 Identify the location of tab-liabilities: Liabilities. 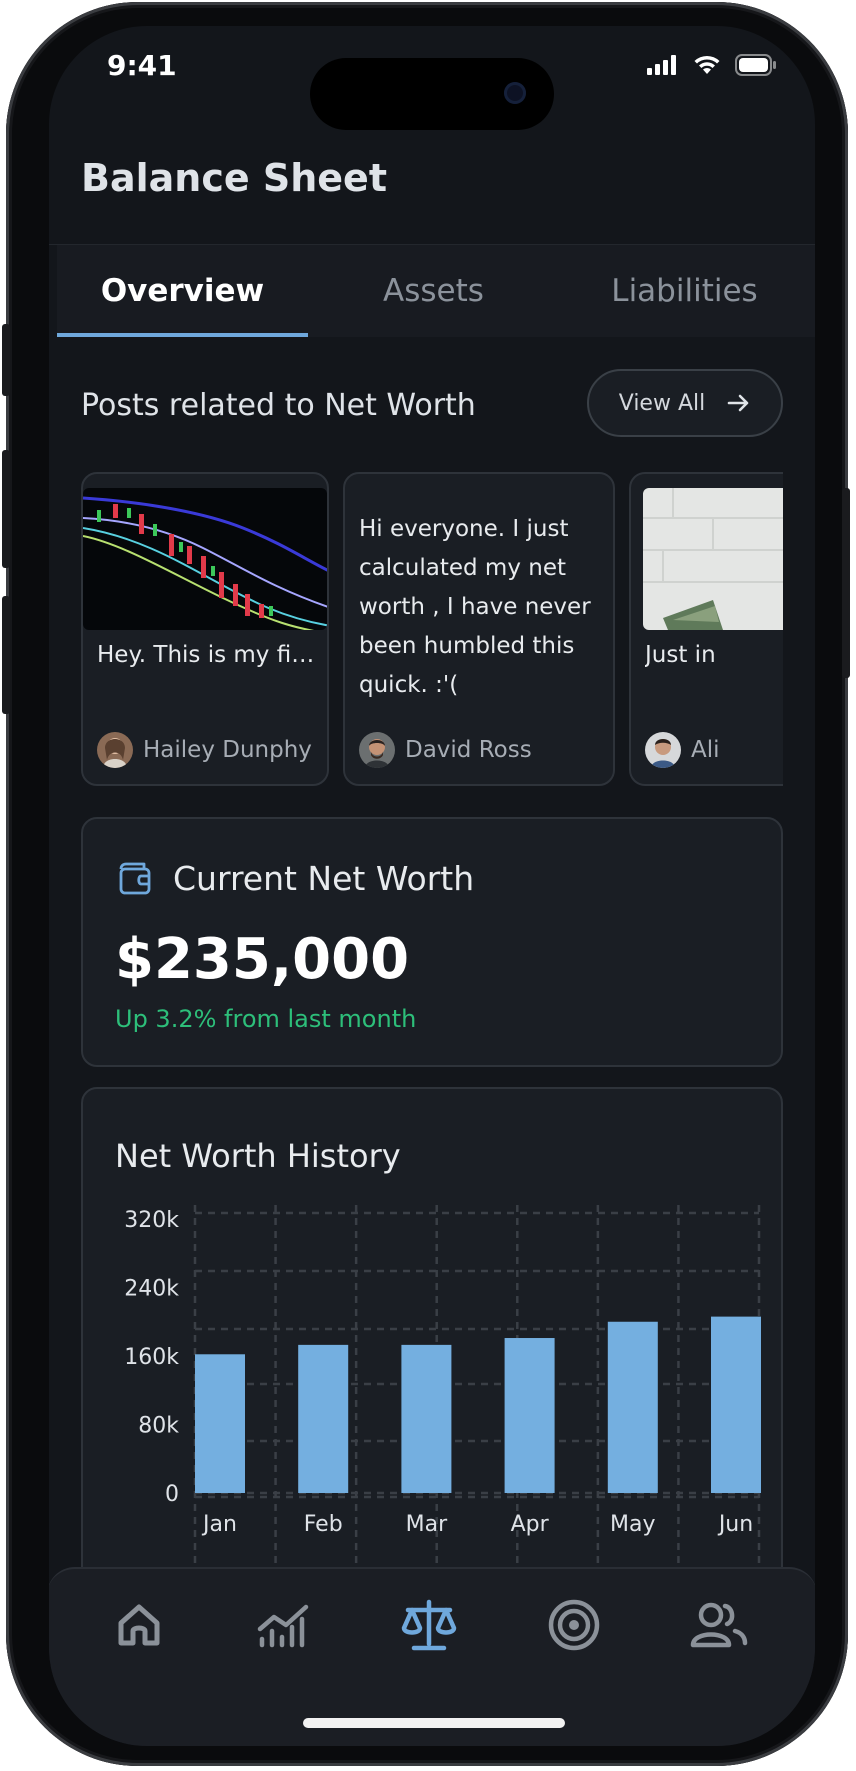
(684, 291).